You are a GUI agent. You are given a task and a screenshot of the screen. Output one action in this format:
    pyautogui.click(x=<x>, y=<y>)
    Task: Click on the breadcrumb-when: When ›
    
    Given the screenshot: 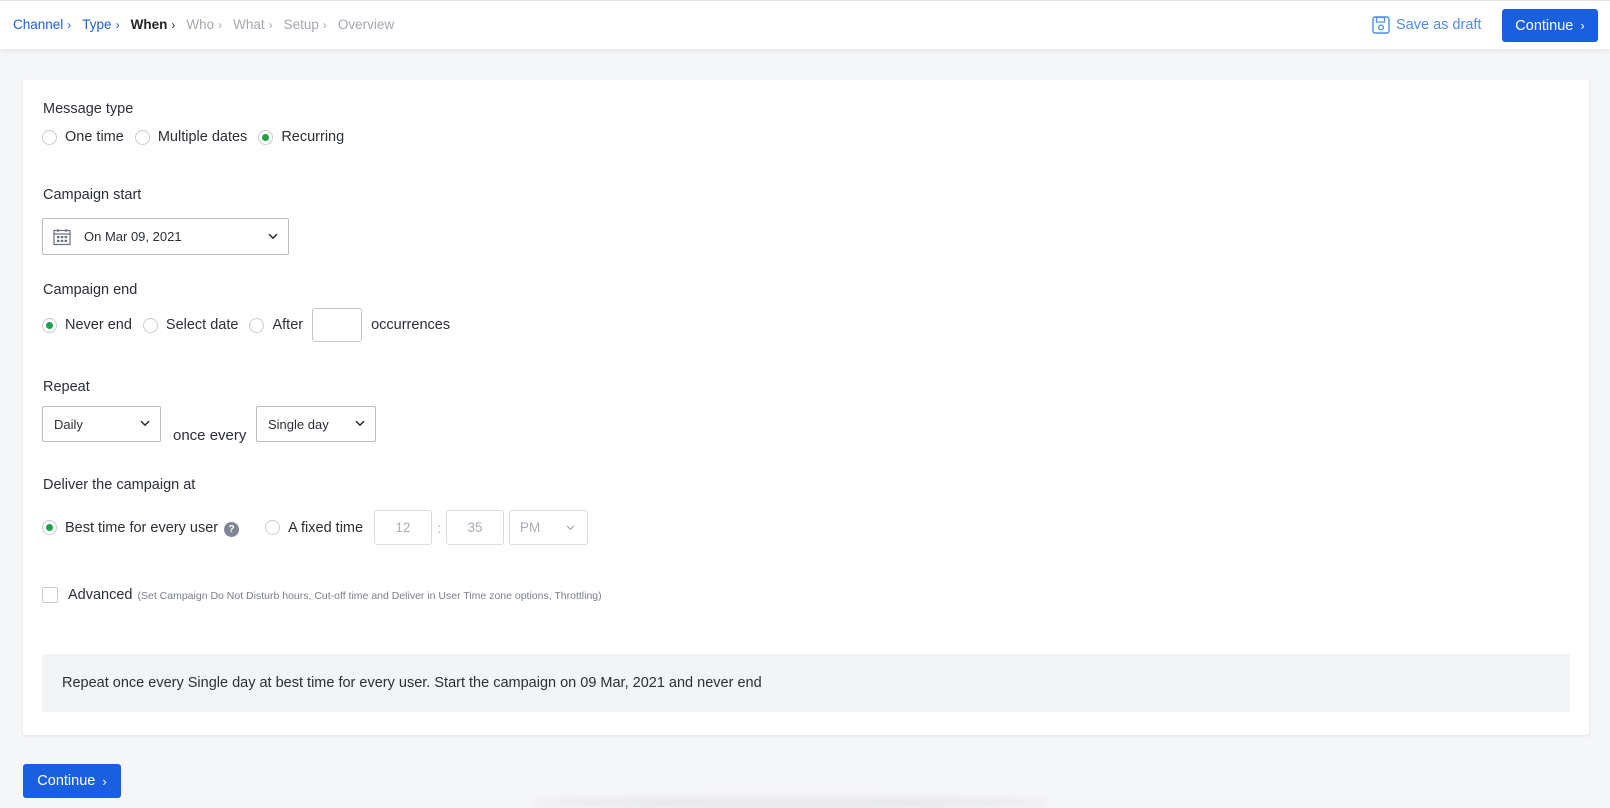 What is the action you would take?
    pyautogui.click(x=153, y=24)
    